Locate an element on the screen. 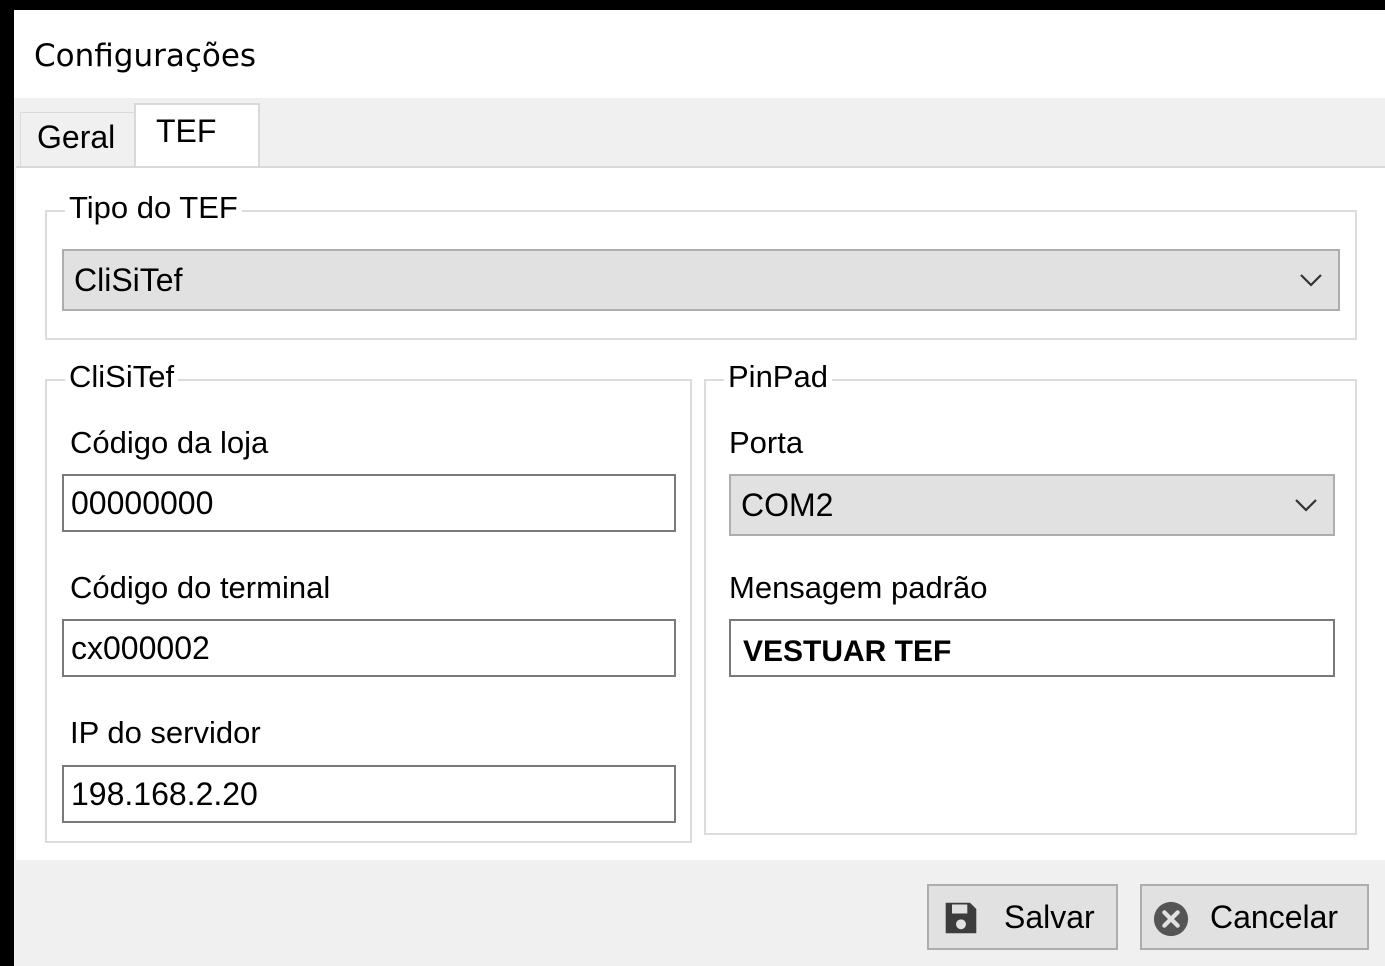 The image size is (1385, 966). save-button: Salvar is located at coordinates (1022, 917).